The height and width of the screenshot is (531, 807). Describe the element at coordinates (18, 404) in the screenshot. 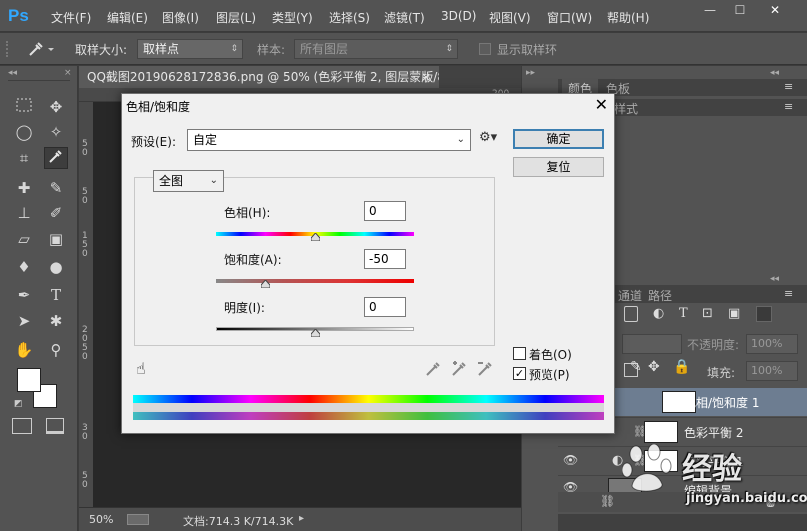

I see `default-colors-icon: ◩` at that location.